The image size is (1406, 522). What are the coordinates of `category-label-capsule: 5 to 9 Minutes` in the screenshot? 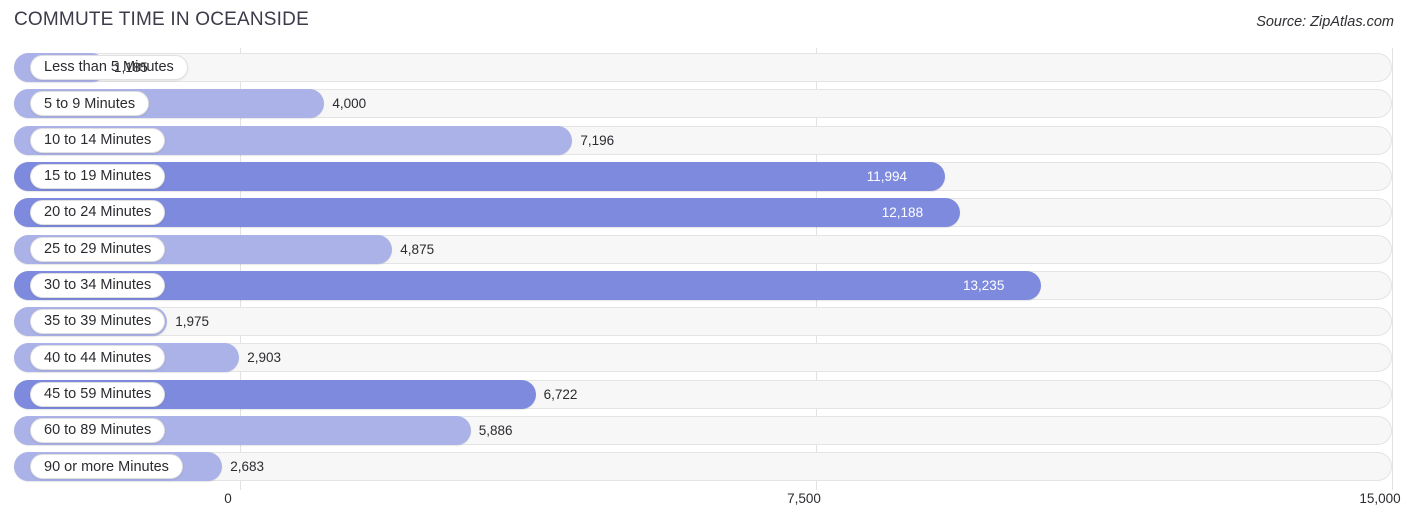 It's located at (90, 104).